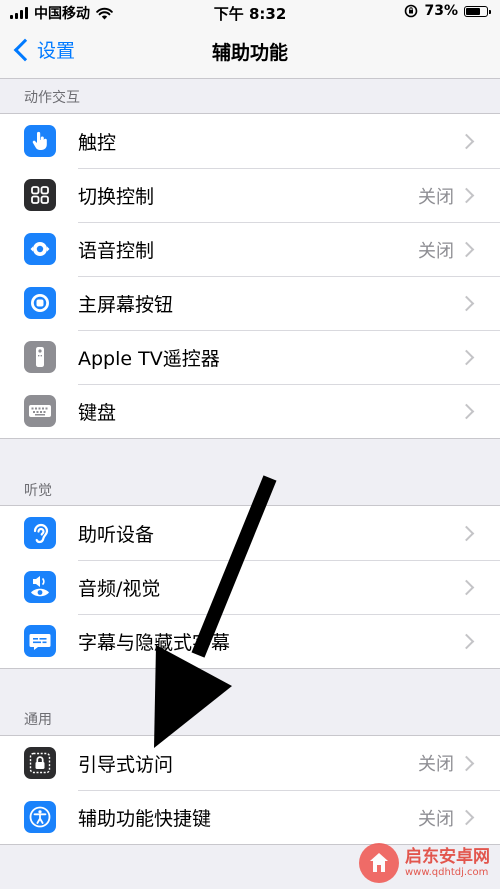 This screenshot has width=500, height=889. I want to click on row-label: 主屏幕按钮, so click(126, 305).